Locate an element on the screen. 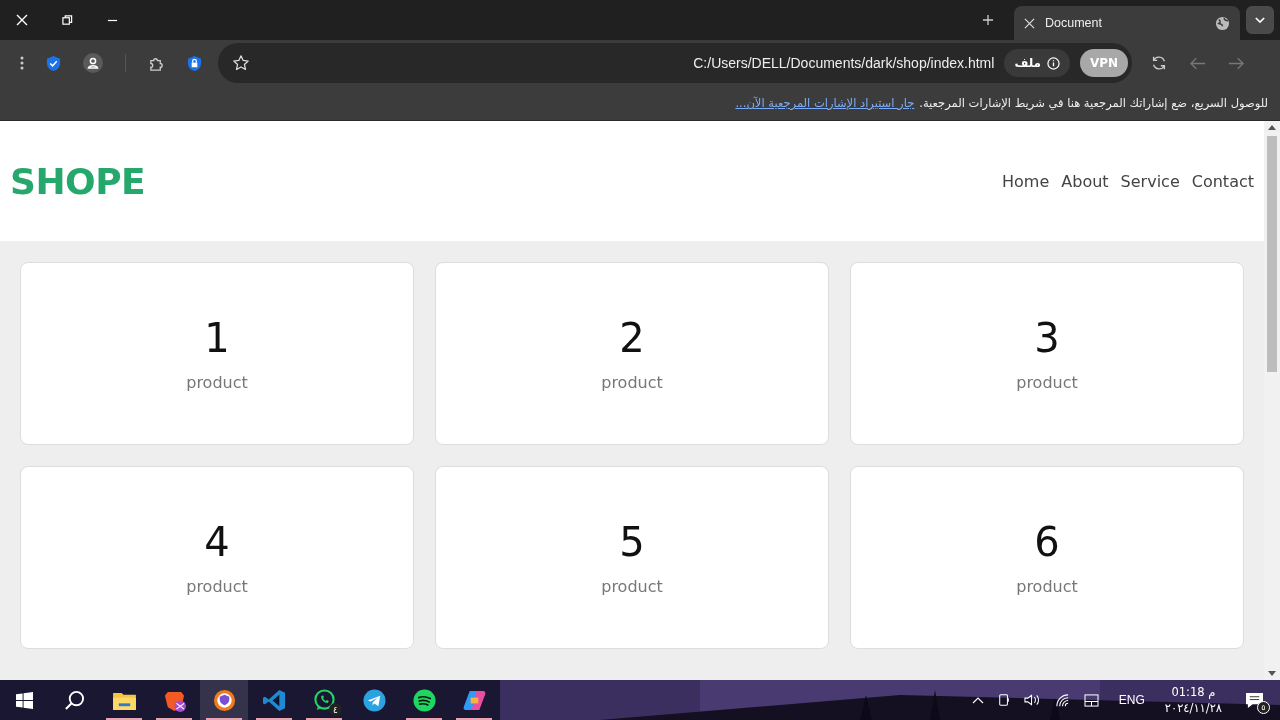  nav-link: Service is located at coordinates (1150, 181).